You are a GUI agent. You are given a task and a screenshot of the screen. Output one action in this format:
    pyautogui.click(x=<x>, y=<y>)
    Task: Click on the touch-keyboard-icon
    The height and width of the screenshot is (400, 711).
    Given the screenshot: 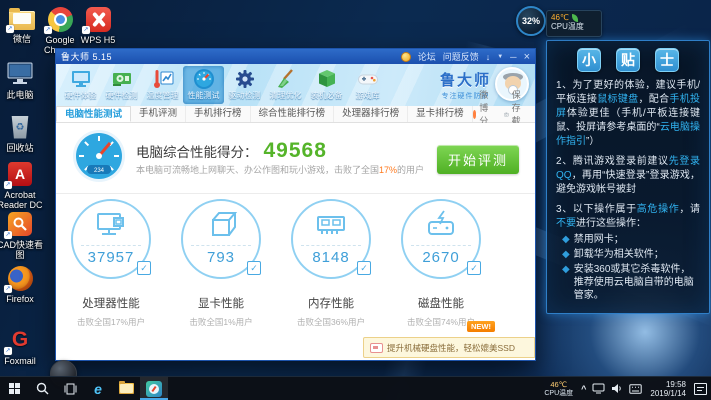 What is the action you would take?
    pyautogui.click(x=636, y=388)
    